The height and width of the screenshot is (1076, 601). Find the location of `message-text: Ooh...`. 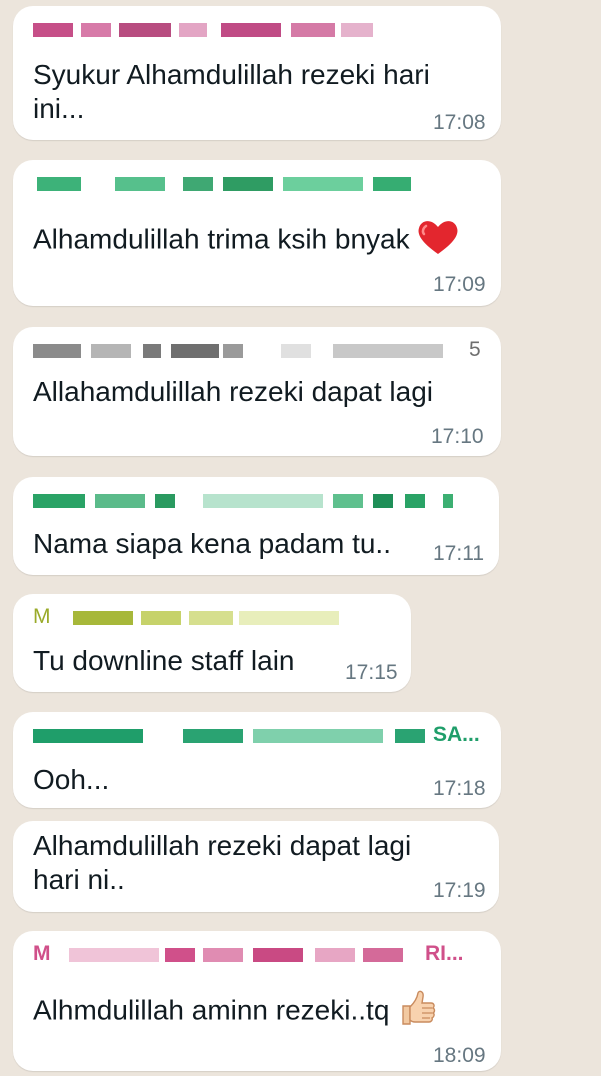

message-text: Ooh... is located at coordinates (71, 779).